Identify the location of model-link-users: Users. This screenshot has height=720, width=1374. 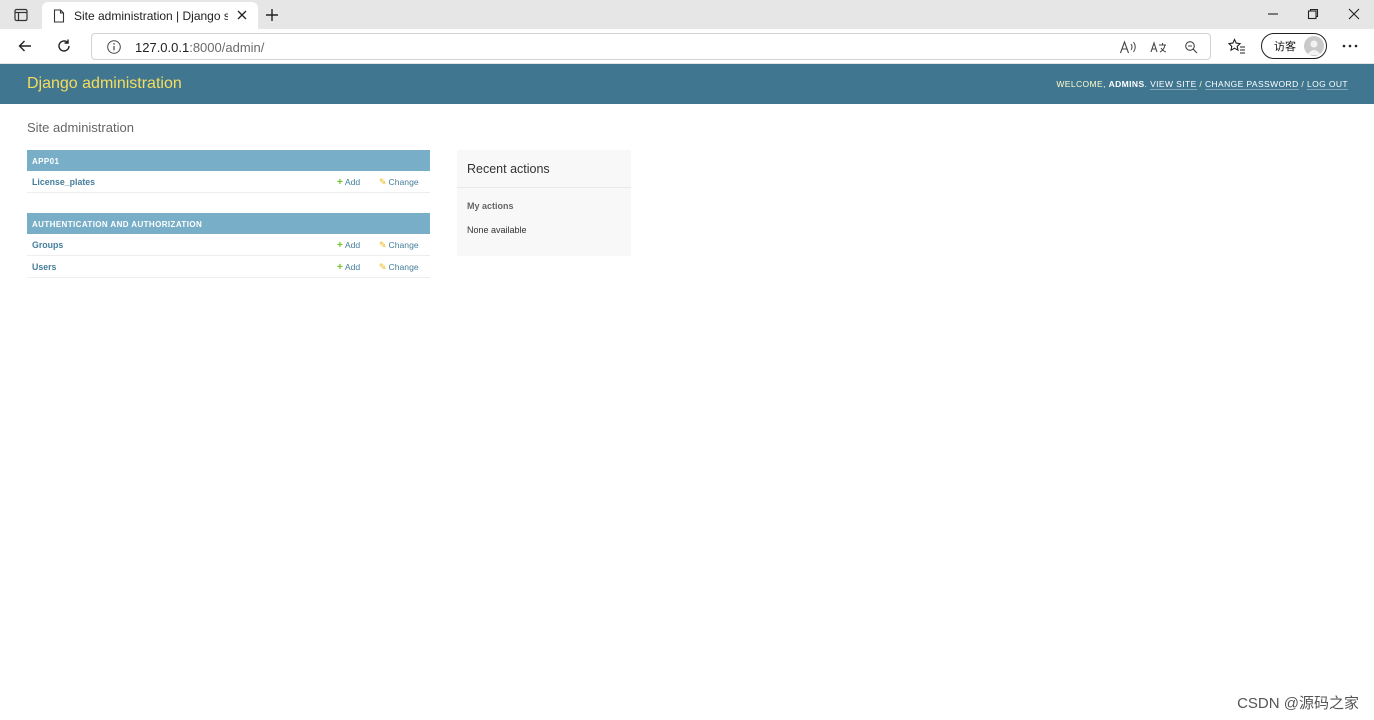
(44, 267).